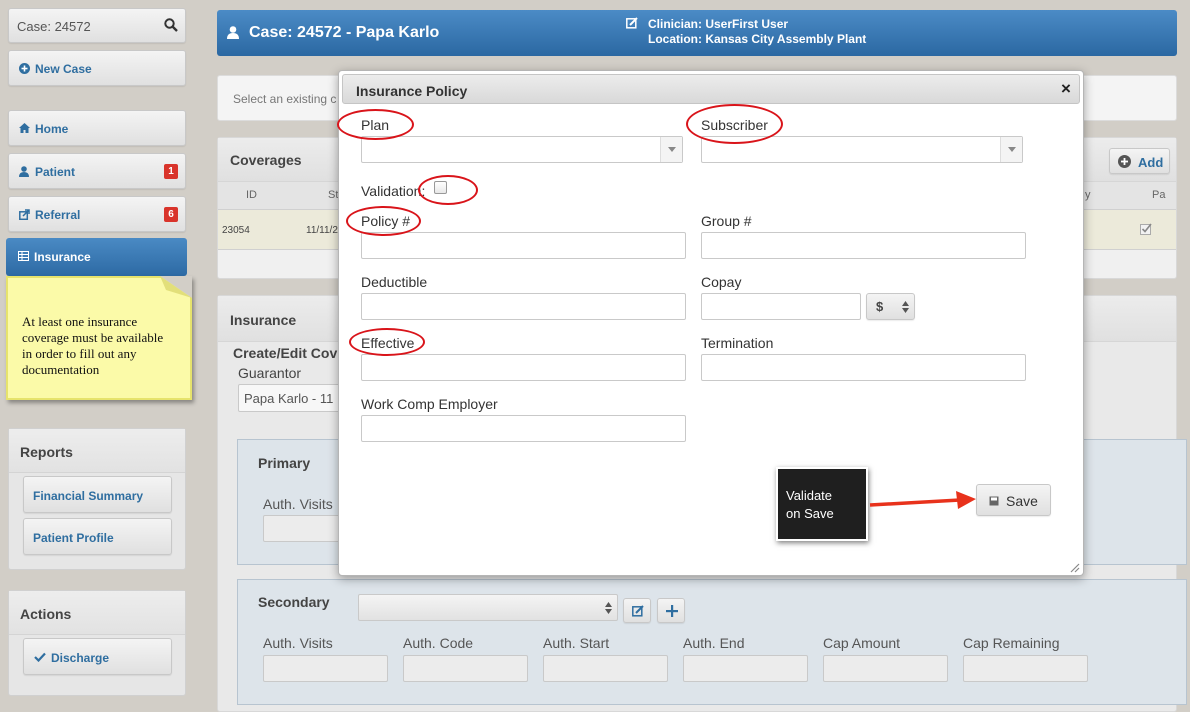 This screenshot has width=1190, height=712. I want to click on reports-header: Reports, so click(97, 451).